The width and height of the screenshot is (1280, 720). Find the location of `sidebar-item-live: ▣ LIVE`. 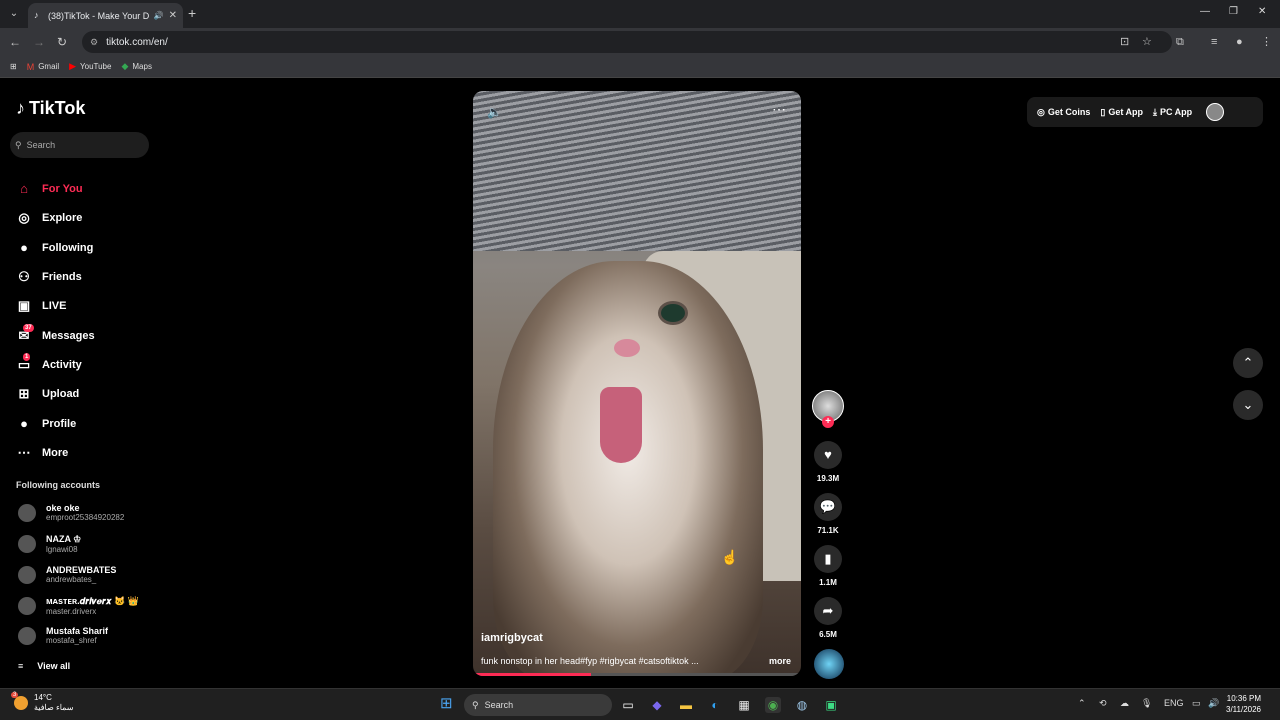

sidebar-item-live: ▣ LIVE is located at coordinates (41, 306).